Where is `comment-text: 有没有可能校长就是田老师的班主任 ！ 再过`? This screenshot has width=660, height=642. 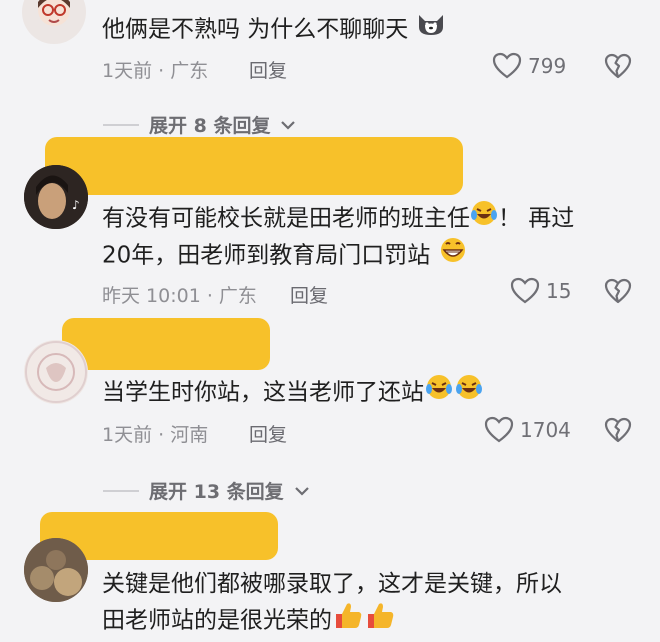 comment-text: 有没有可能校长就是田老师的班主任 ！ 再过 is located at coordinates (338, 219).